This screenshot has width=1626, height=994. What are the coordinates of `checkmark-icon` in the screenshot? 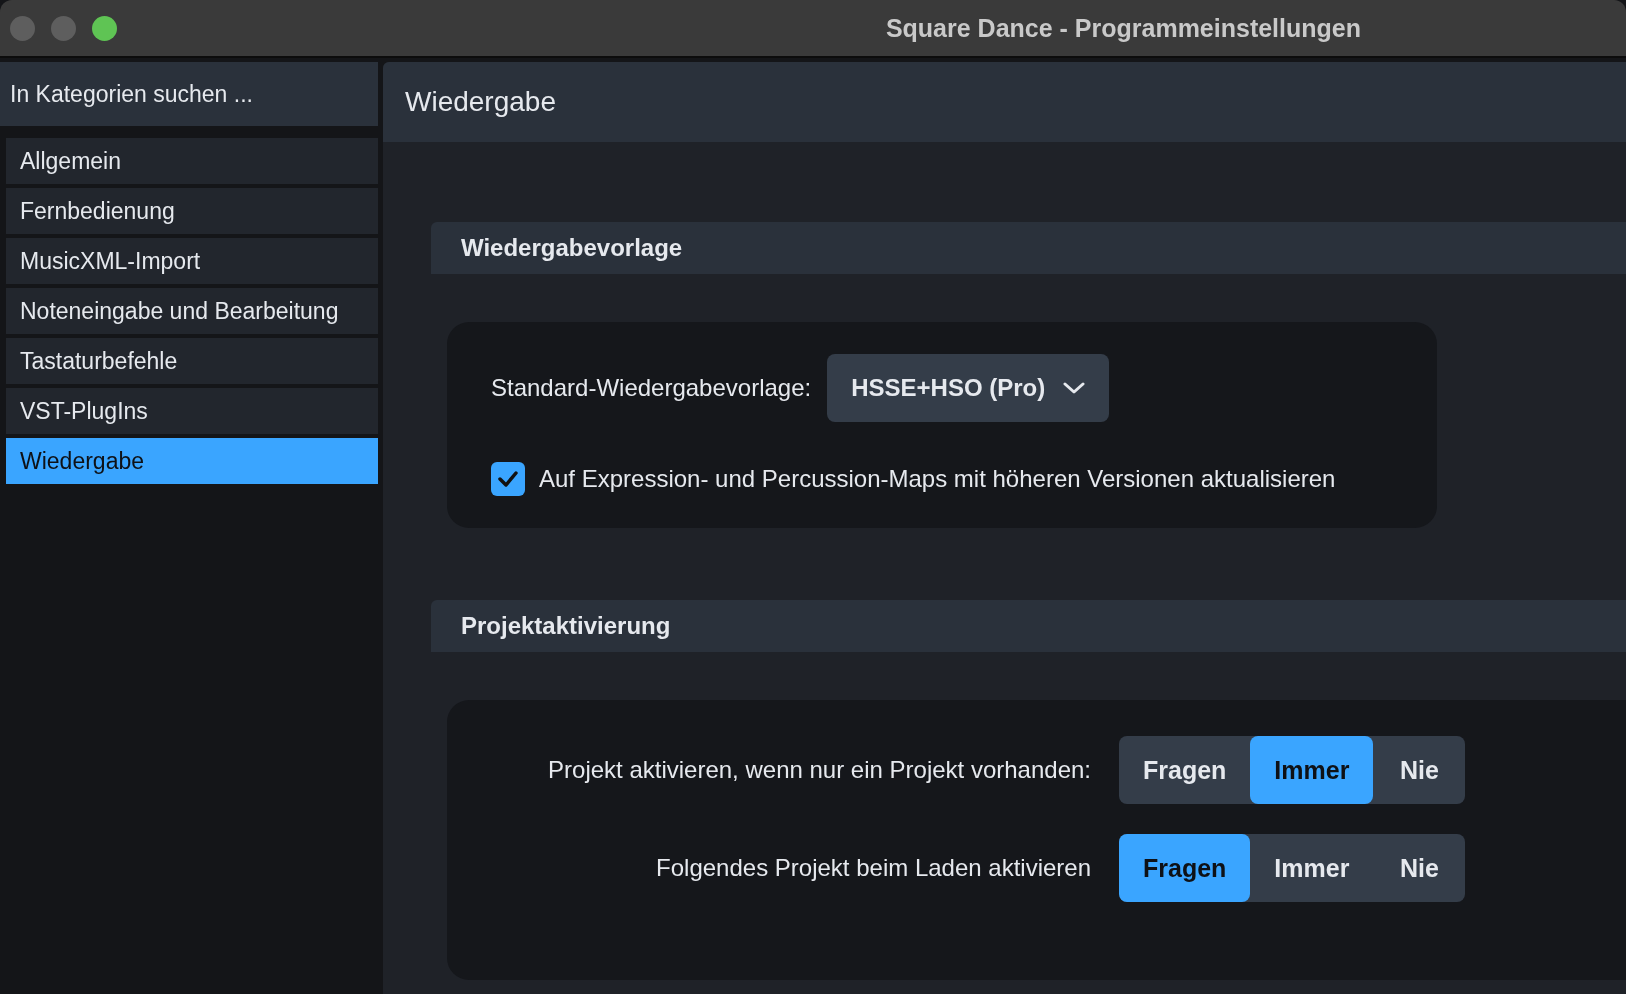 It's located at (508, 479).